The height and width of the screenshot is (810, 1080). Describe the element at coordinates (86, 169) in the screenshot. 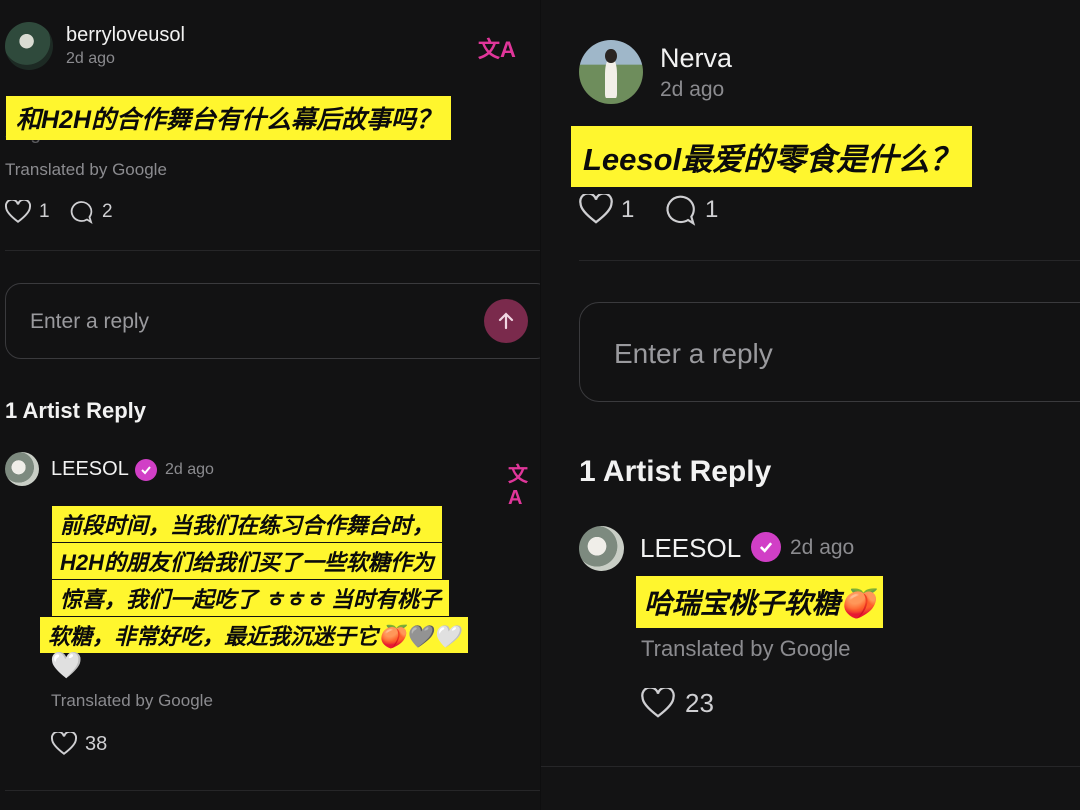

I see `translated-by-label: Translated by Google` at that location.